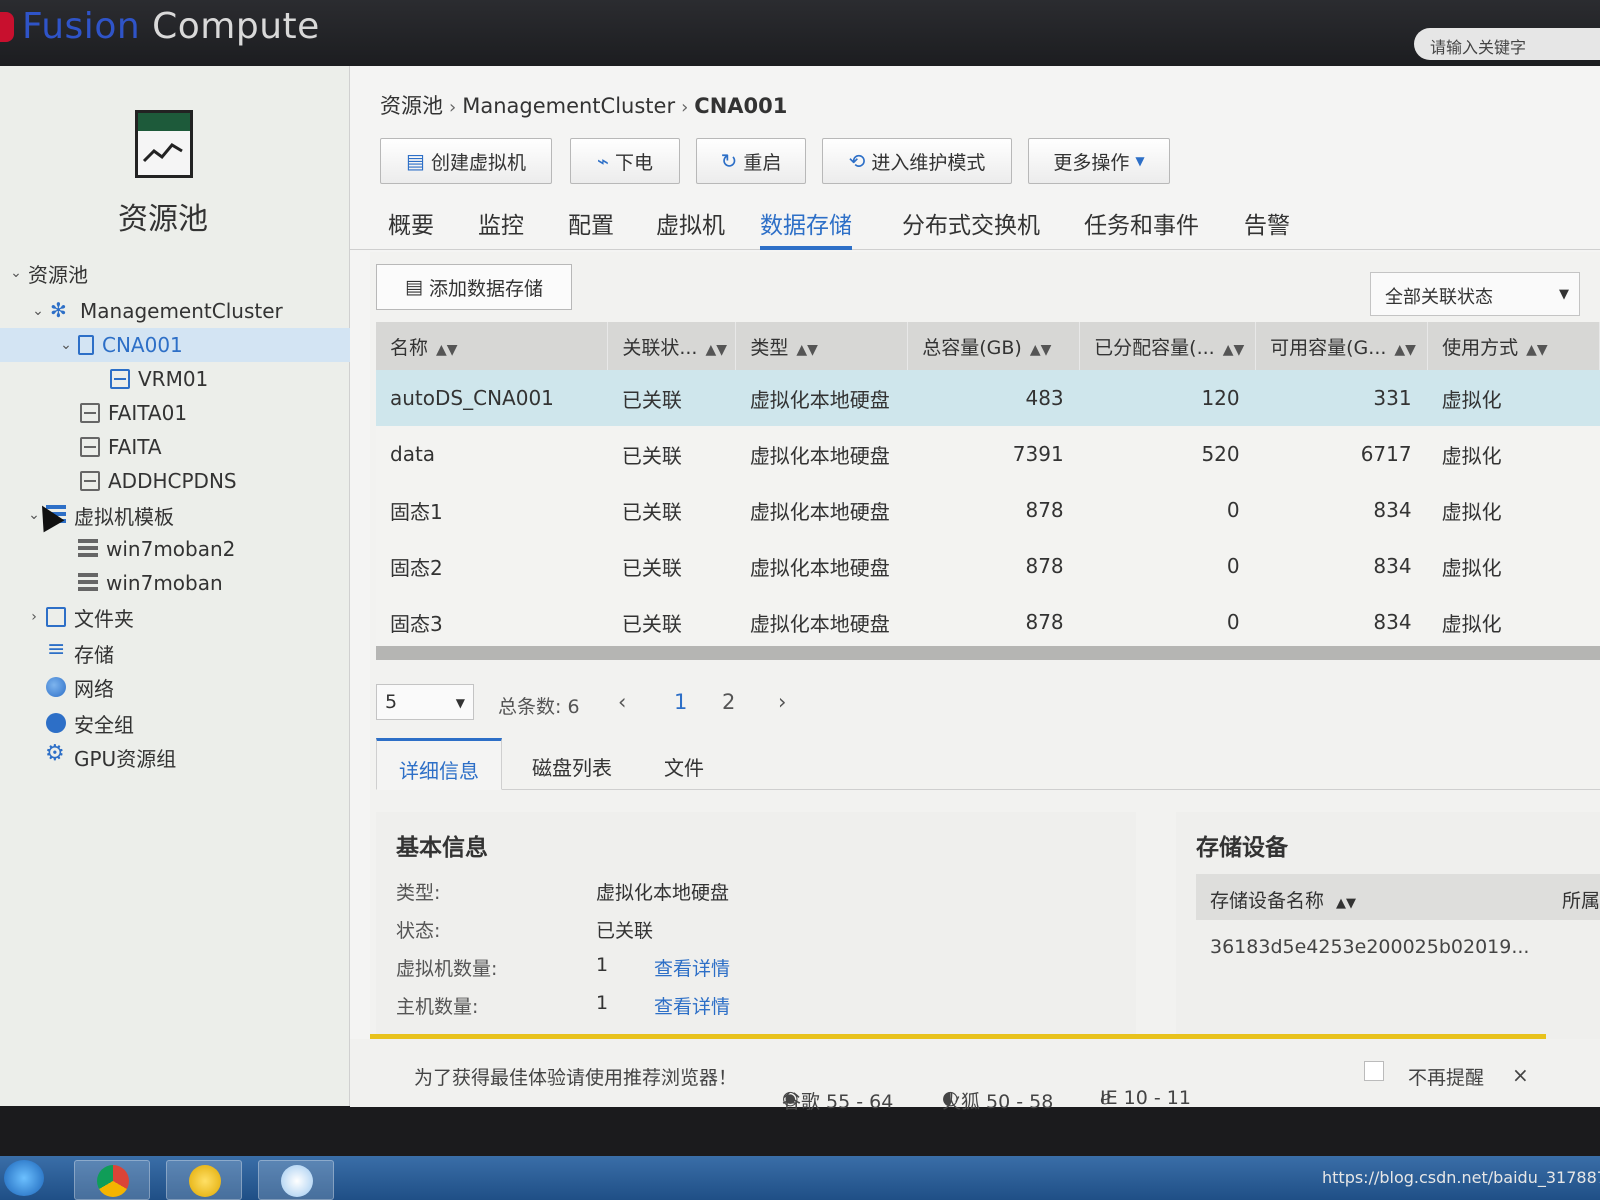 The image size is (1600, 1200). I want to click on column-header-allocated: 已分配容量(... ▲▼, so click(1168, 346).